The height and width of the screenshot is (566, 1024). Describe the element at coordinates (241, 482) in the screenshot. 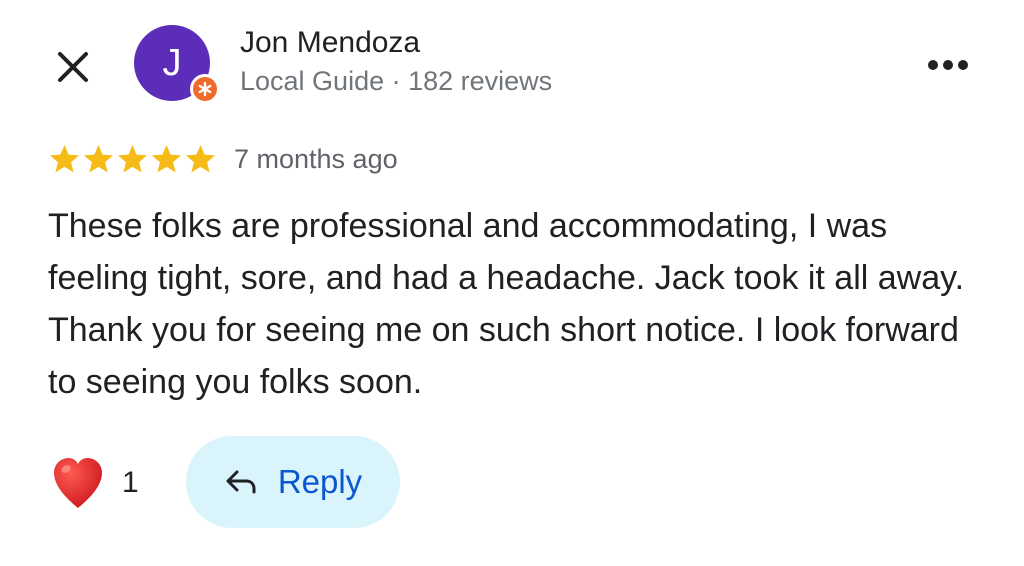

I see `reply-arrow-icon` at that location.